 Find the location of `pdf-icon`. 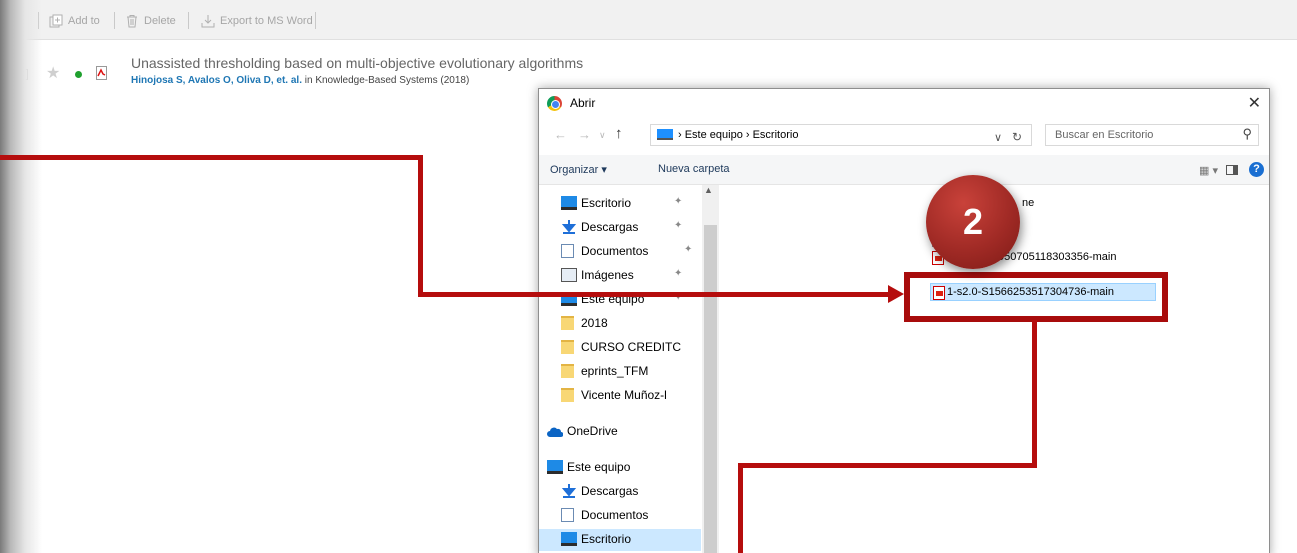

pdf-icon is located at coordinates (101, 73).